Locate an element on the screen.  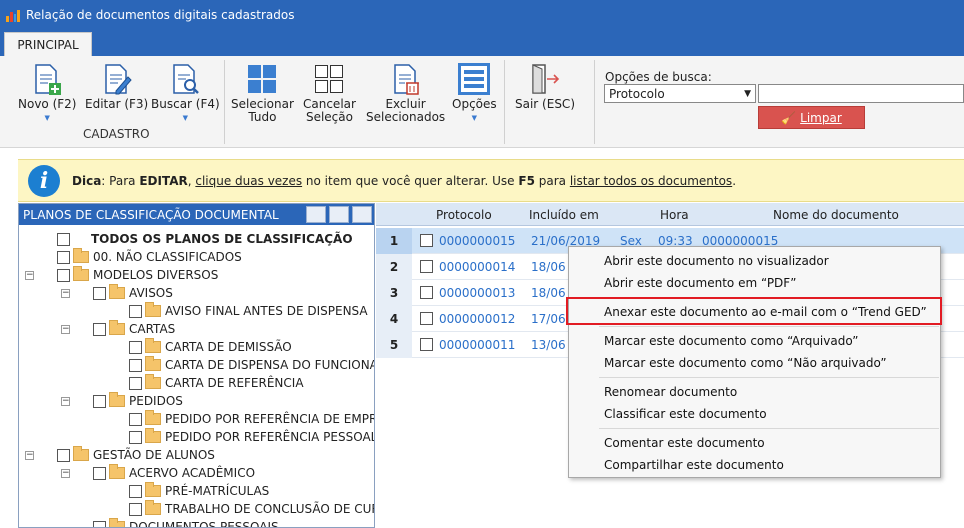
expand-all-icon is located at coordinates (316, 214).